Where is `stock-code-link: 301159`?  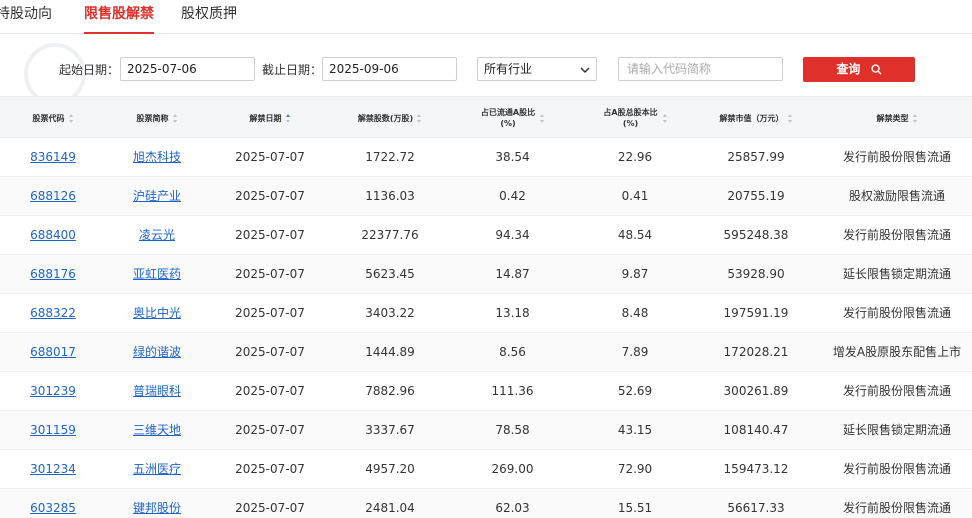
stock-code-link: 301159 is located at coordinates (53, 430).